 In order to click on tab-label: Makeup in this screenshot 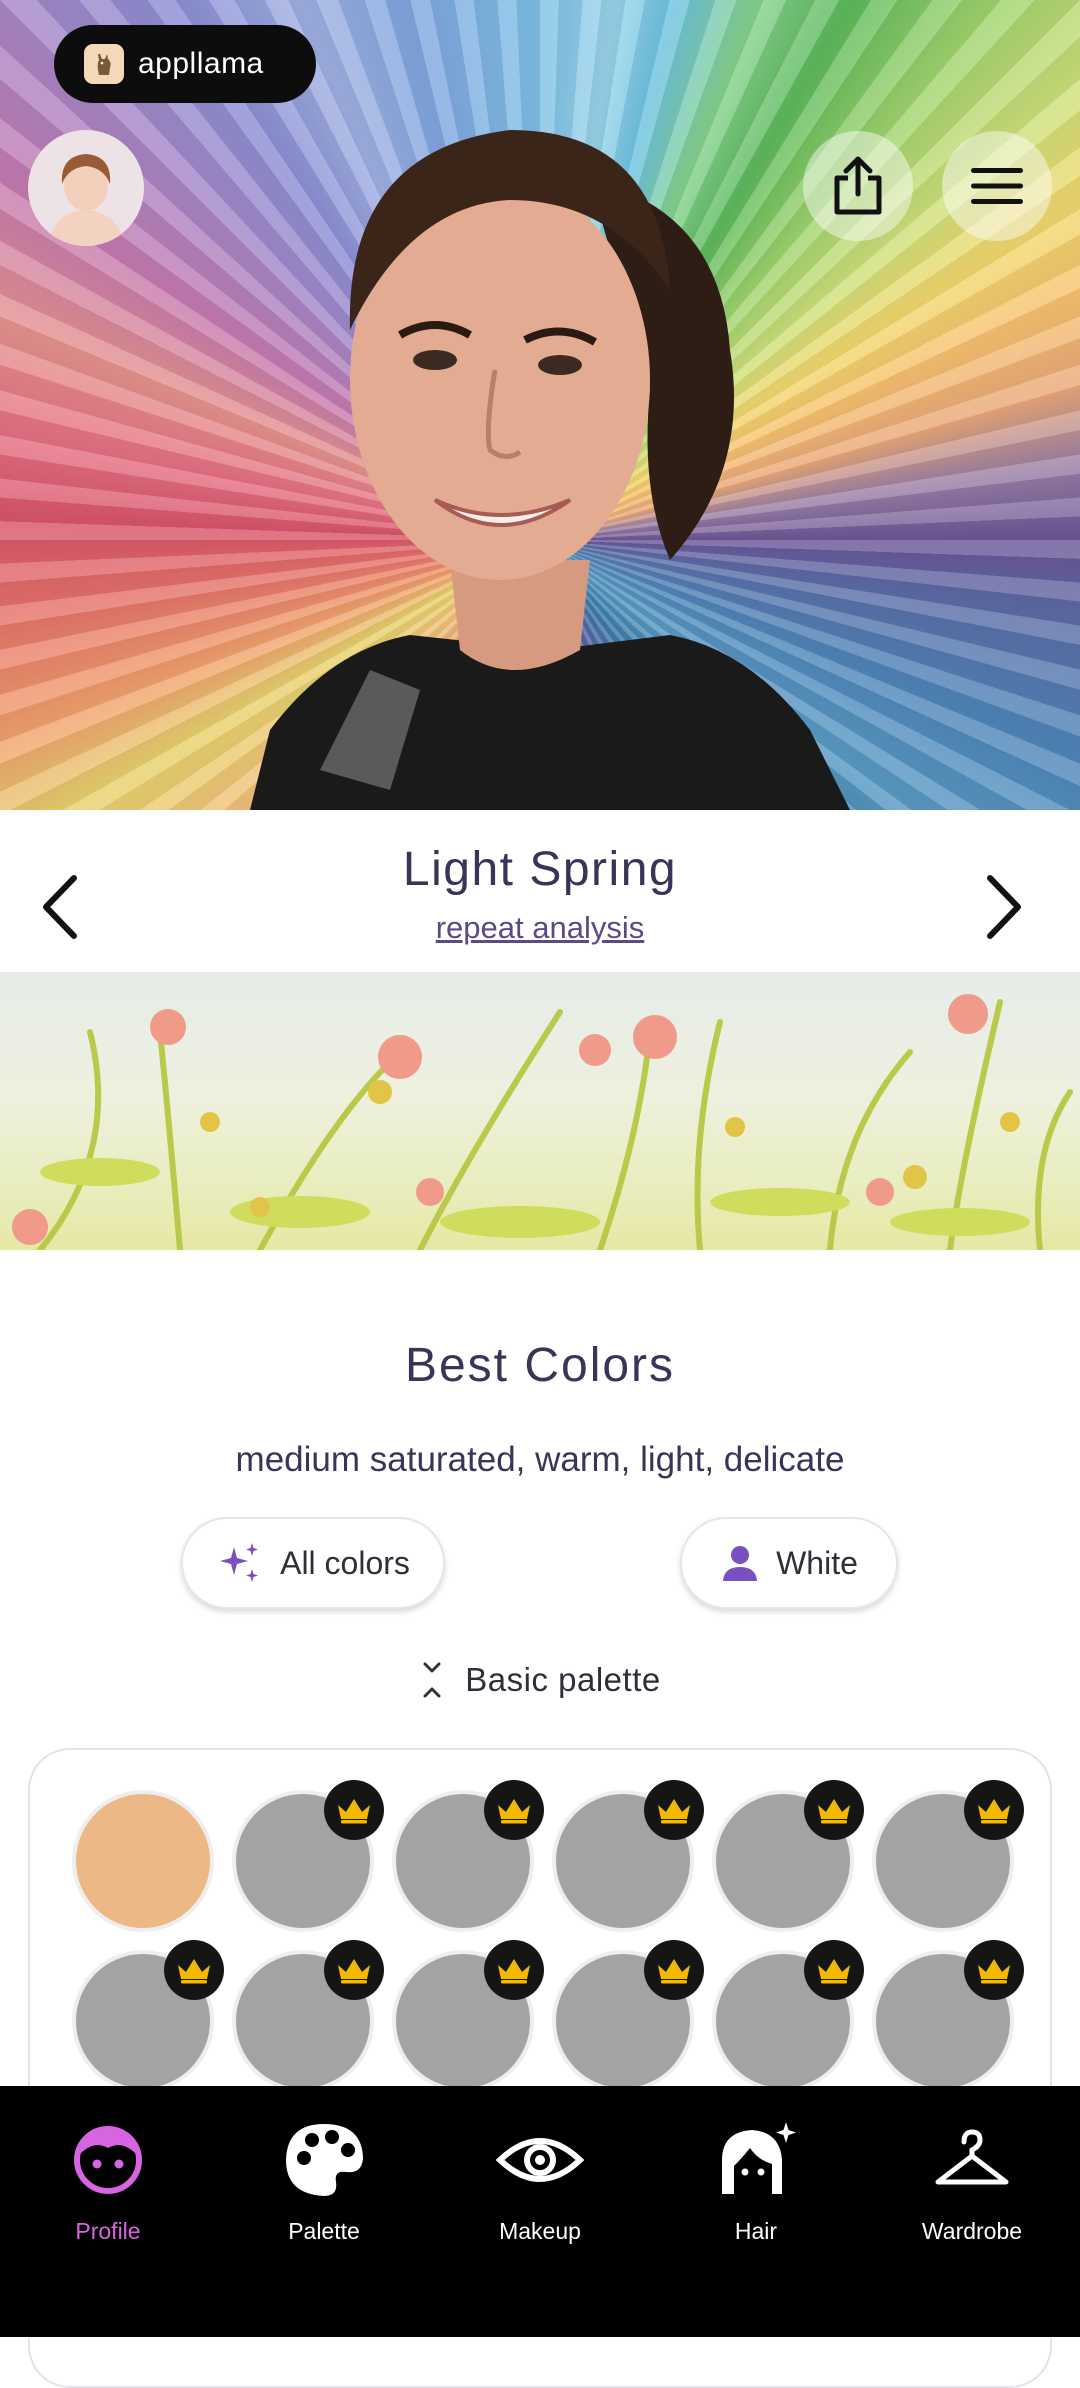, I will do `click(540, 2231)`.